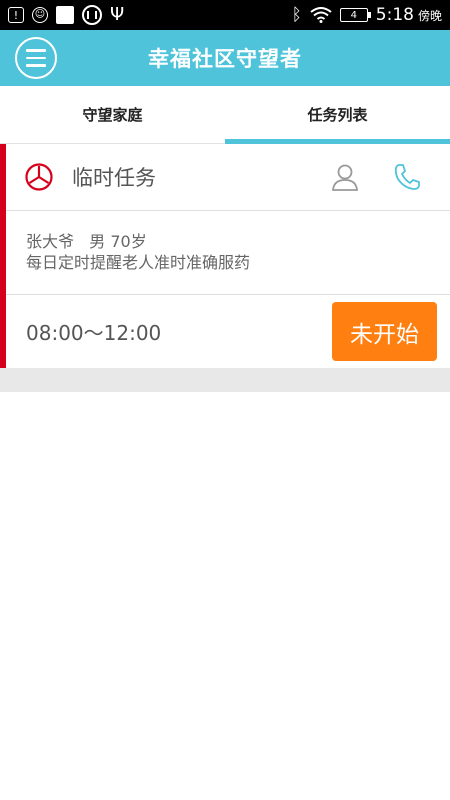  I want to click on usb-icon: Ψ, so click(117, 14).